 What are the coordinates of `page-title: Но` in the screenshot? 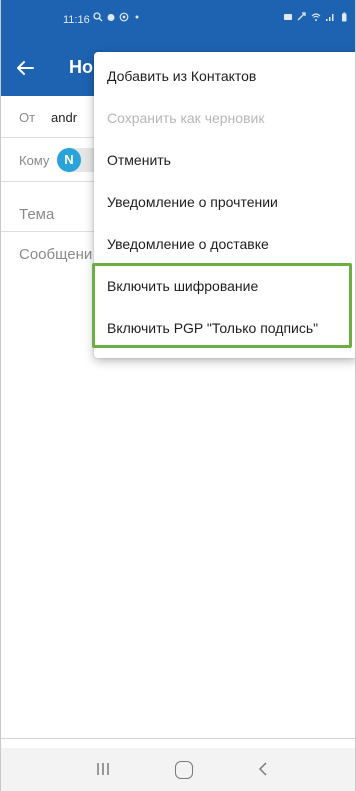 It's located at (81, 67).